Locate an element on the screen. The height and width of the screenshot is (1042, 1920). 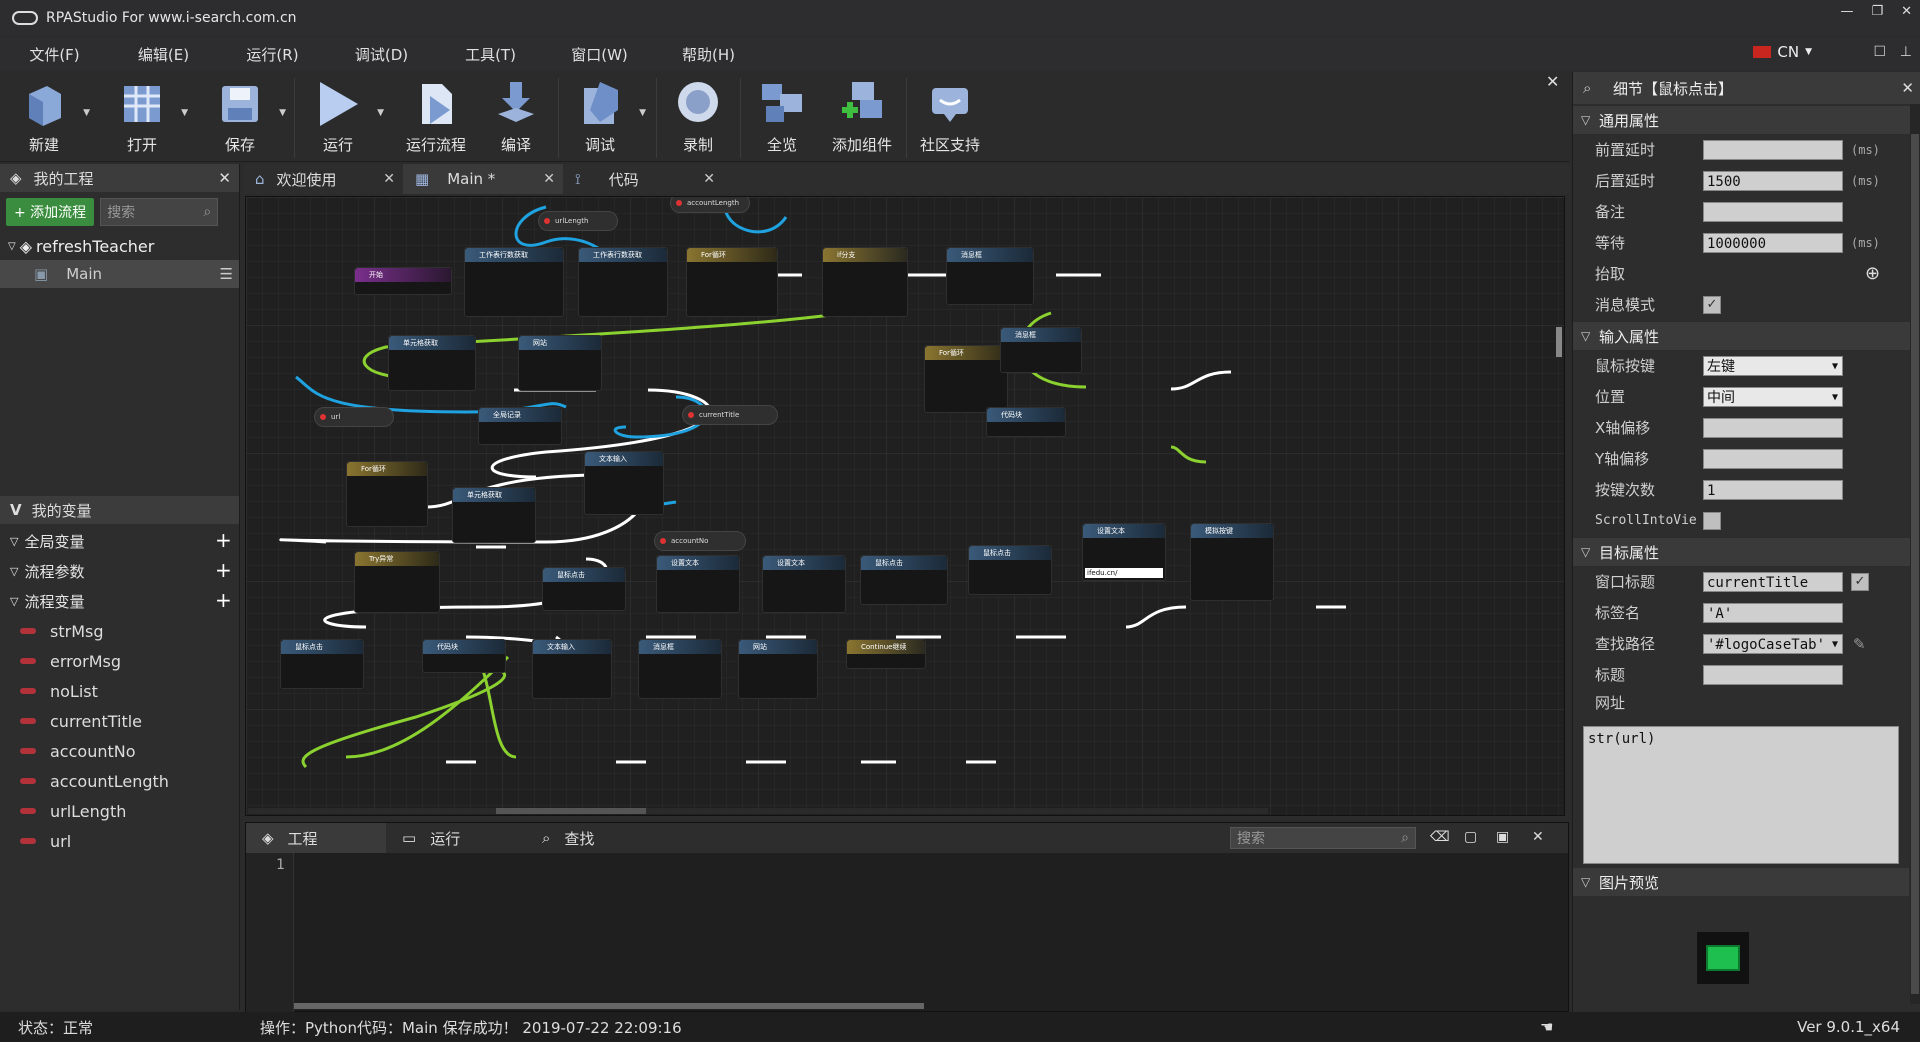
project-search-input: 搜索 ⌕ is located at coordinates (159, 212).